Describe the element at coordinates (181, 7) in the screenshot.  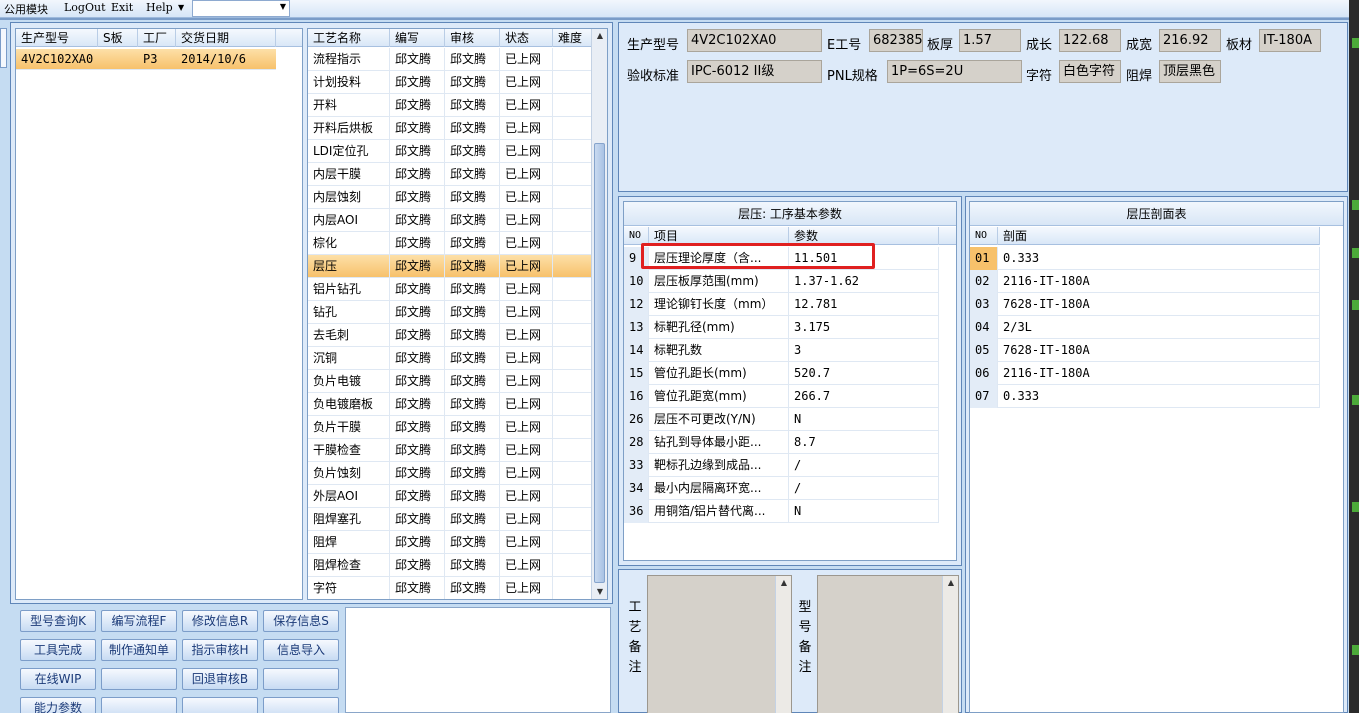
I see `help-dropdown-icon: ▼` at that location.